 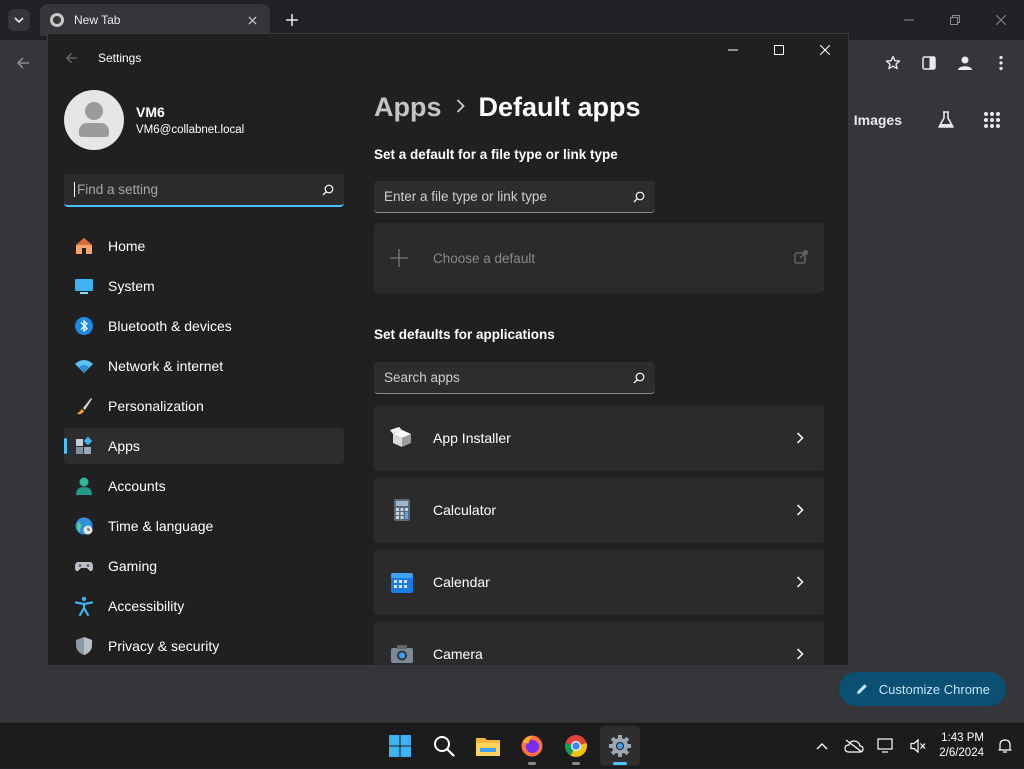 What do you see at coordinates (84, 326) in the screenshot?
I see `bluetooth-icon` at bounding box center [84, 326].